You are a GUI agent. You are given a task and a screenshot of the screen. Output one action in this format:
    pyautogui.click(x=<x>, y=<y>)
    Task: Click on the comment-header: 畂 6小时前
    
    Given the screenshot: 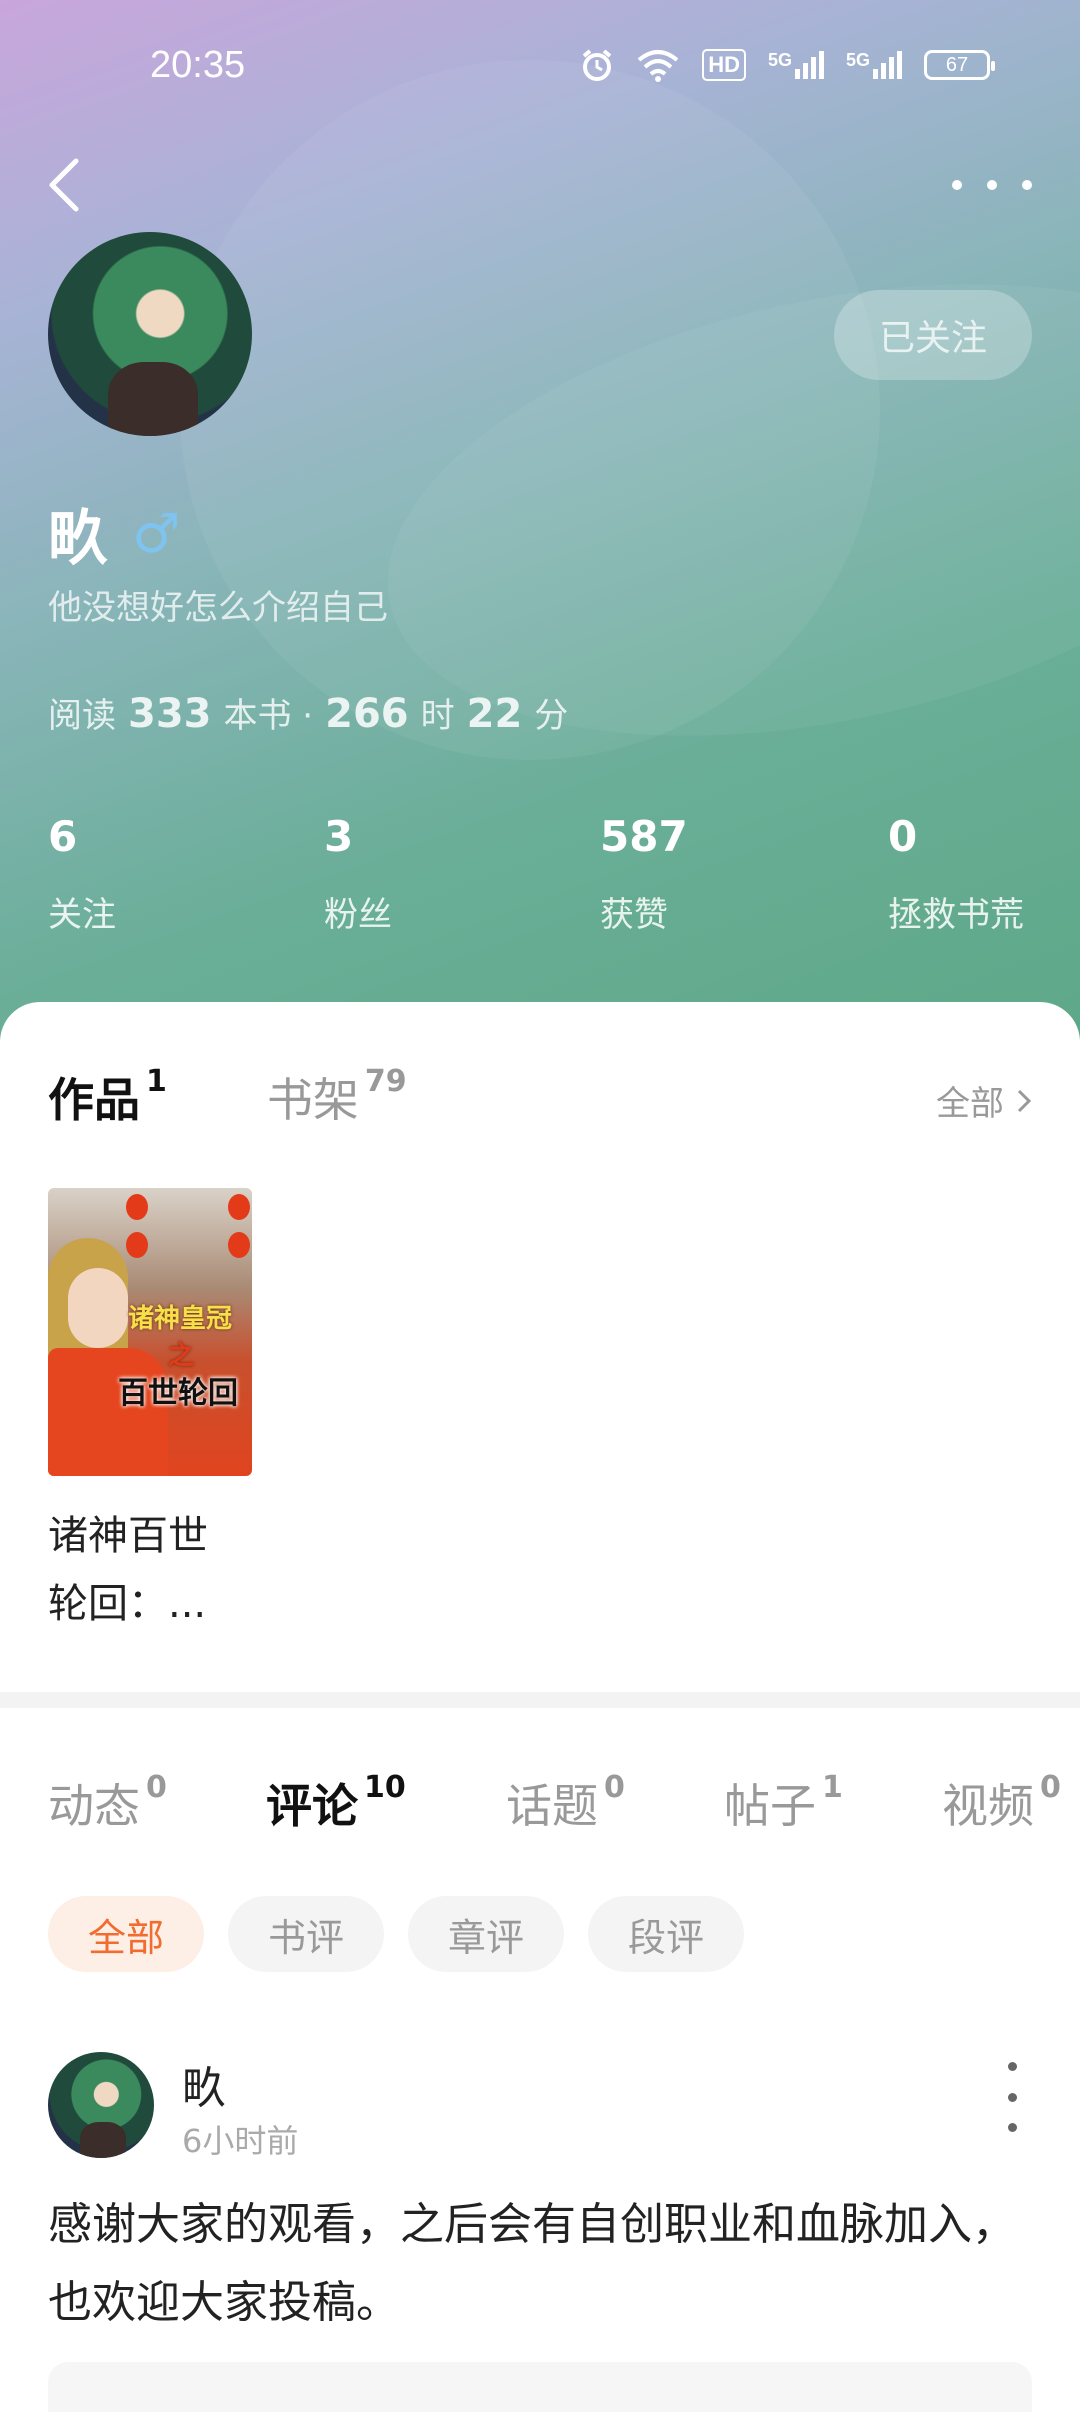 What is the action you would take?
    pyautogui.click(x=540, y=2107)
    